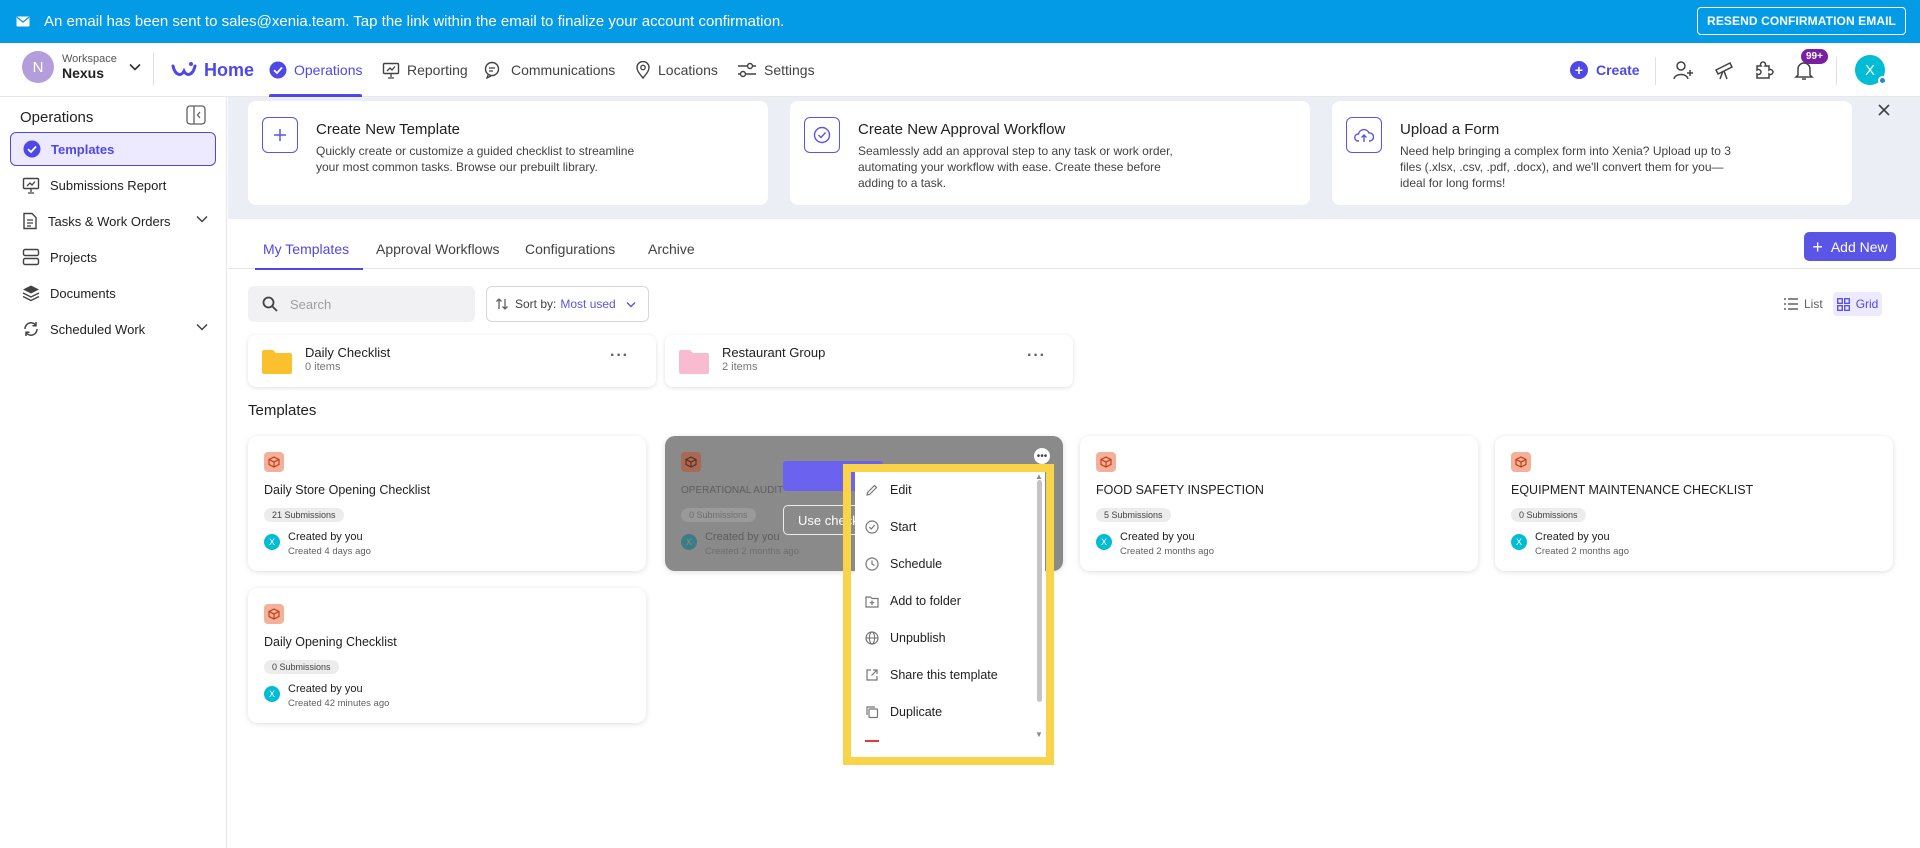  What do you see at coordinates (1882, 80) in the screenshot?
I see `online-status-dot` at bounding box center [1882, 80].